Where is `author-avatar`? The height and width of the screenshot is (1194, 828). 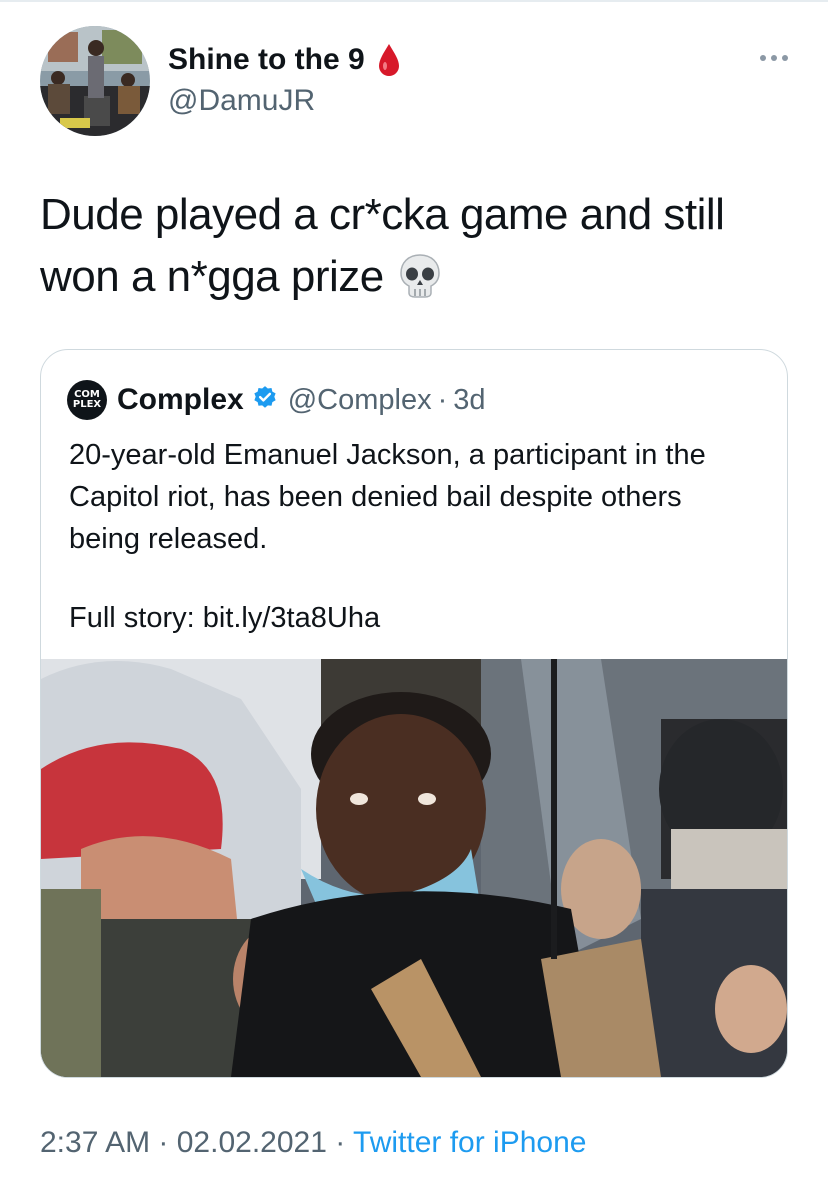
author-avatar is located at coordinates (95, 81).